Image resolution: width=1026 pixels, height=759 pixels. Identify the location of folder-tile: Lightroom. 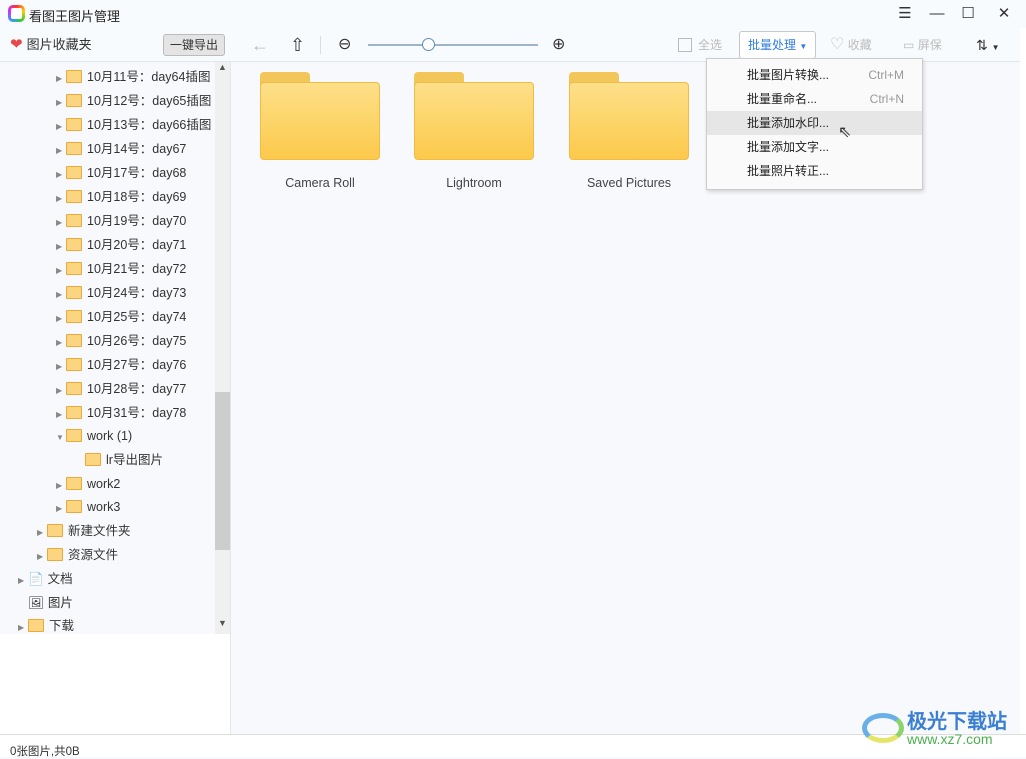
(474, 131).